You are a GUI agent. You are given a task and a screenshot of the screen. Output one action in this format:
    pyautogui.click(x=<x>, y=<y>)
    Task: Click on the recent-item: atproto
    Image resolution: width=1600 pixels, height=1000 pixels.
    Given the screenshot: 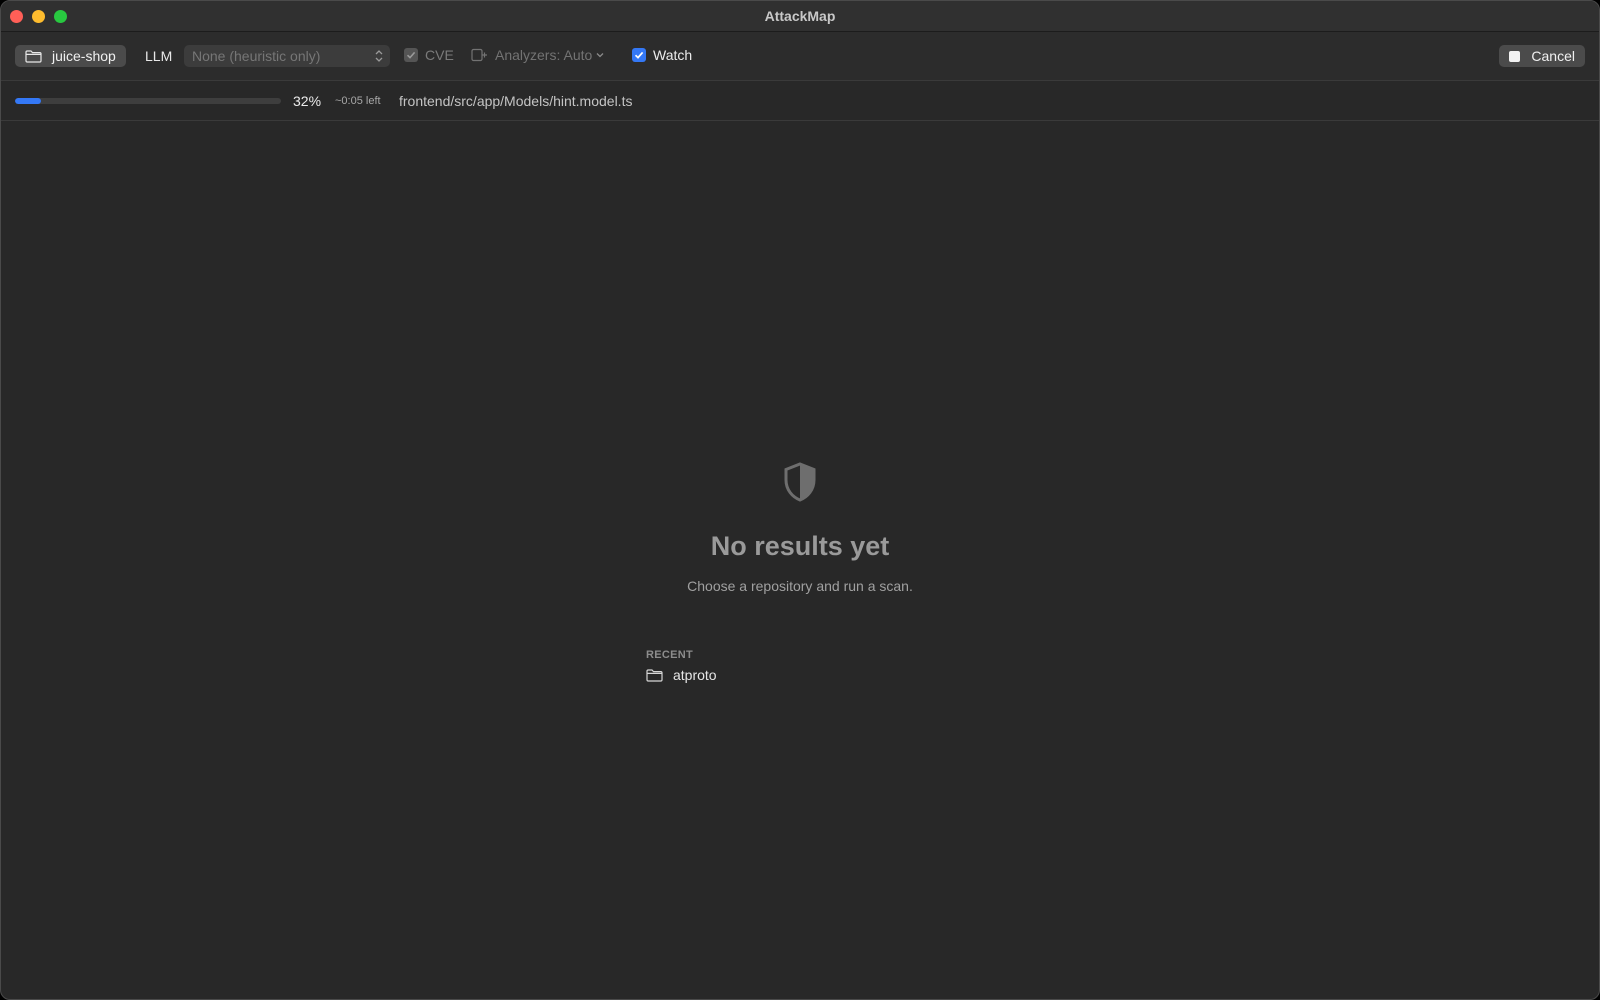 What is the action you would take?
    pyautogui.click(x=681, y=675)
    